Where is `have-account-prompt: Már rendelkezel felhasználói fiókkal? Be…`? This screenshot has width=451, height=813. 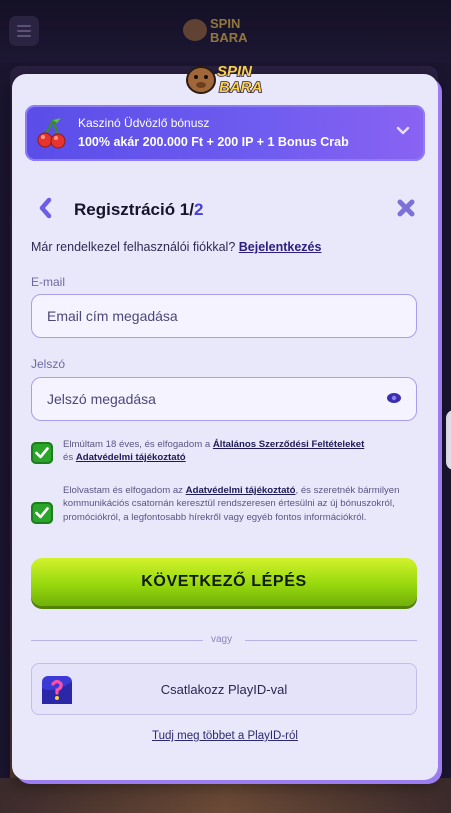
have-account-prompt: Már rendelkezel felhasználói fiókkal? Be… is located at coordinates (176, 247).